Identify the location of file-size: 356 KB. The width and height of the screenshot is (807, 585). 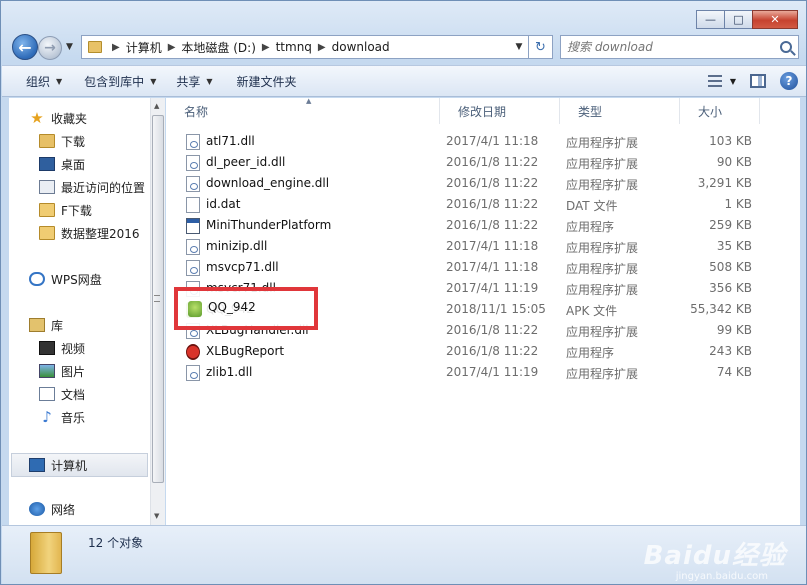
(730, 288).